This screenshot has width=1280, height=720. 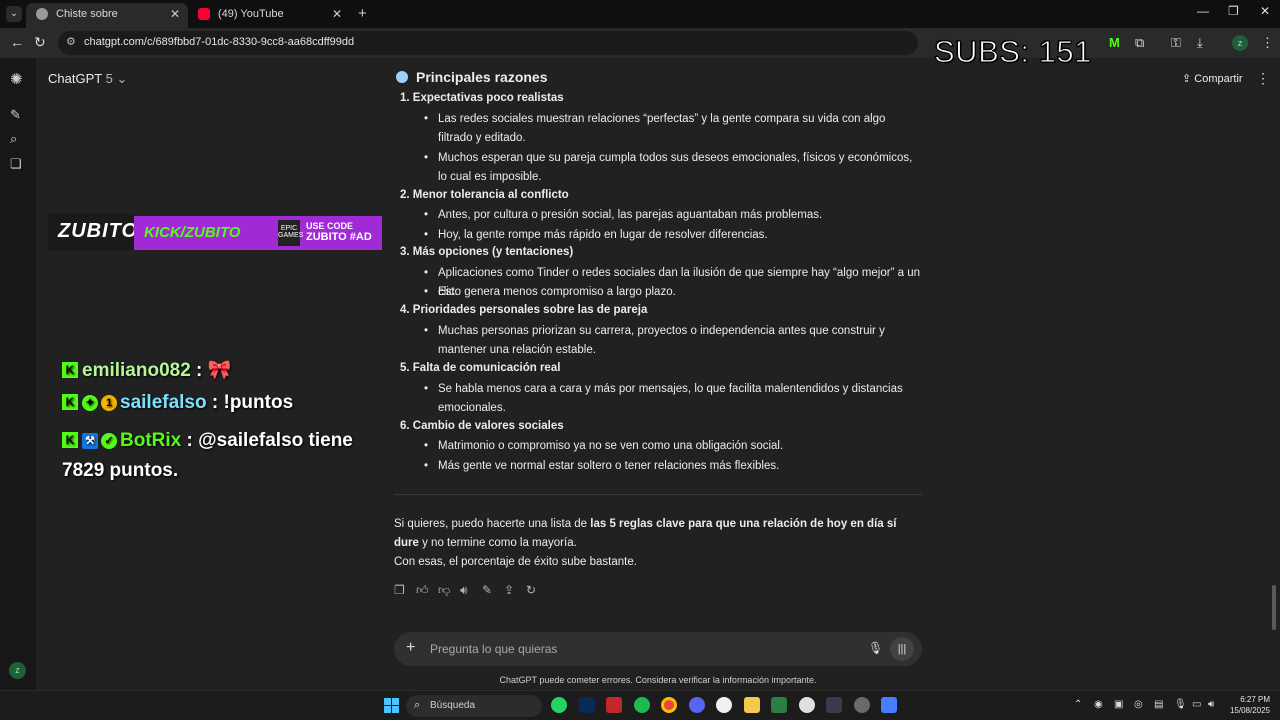 What do you see at coordinates (1265, 11) in the screenshot?
I see `close-window-icon: ✕` at bounding box center [1265, 11].